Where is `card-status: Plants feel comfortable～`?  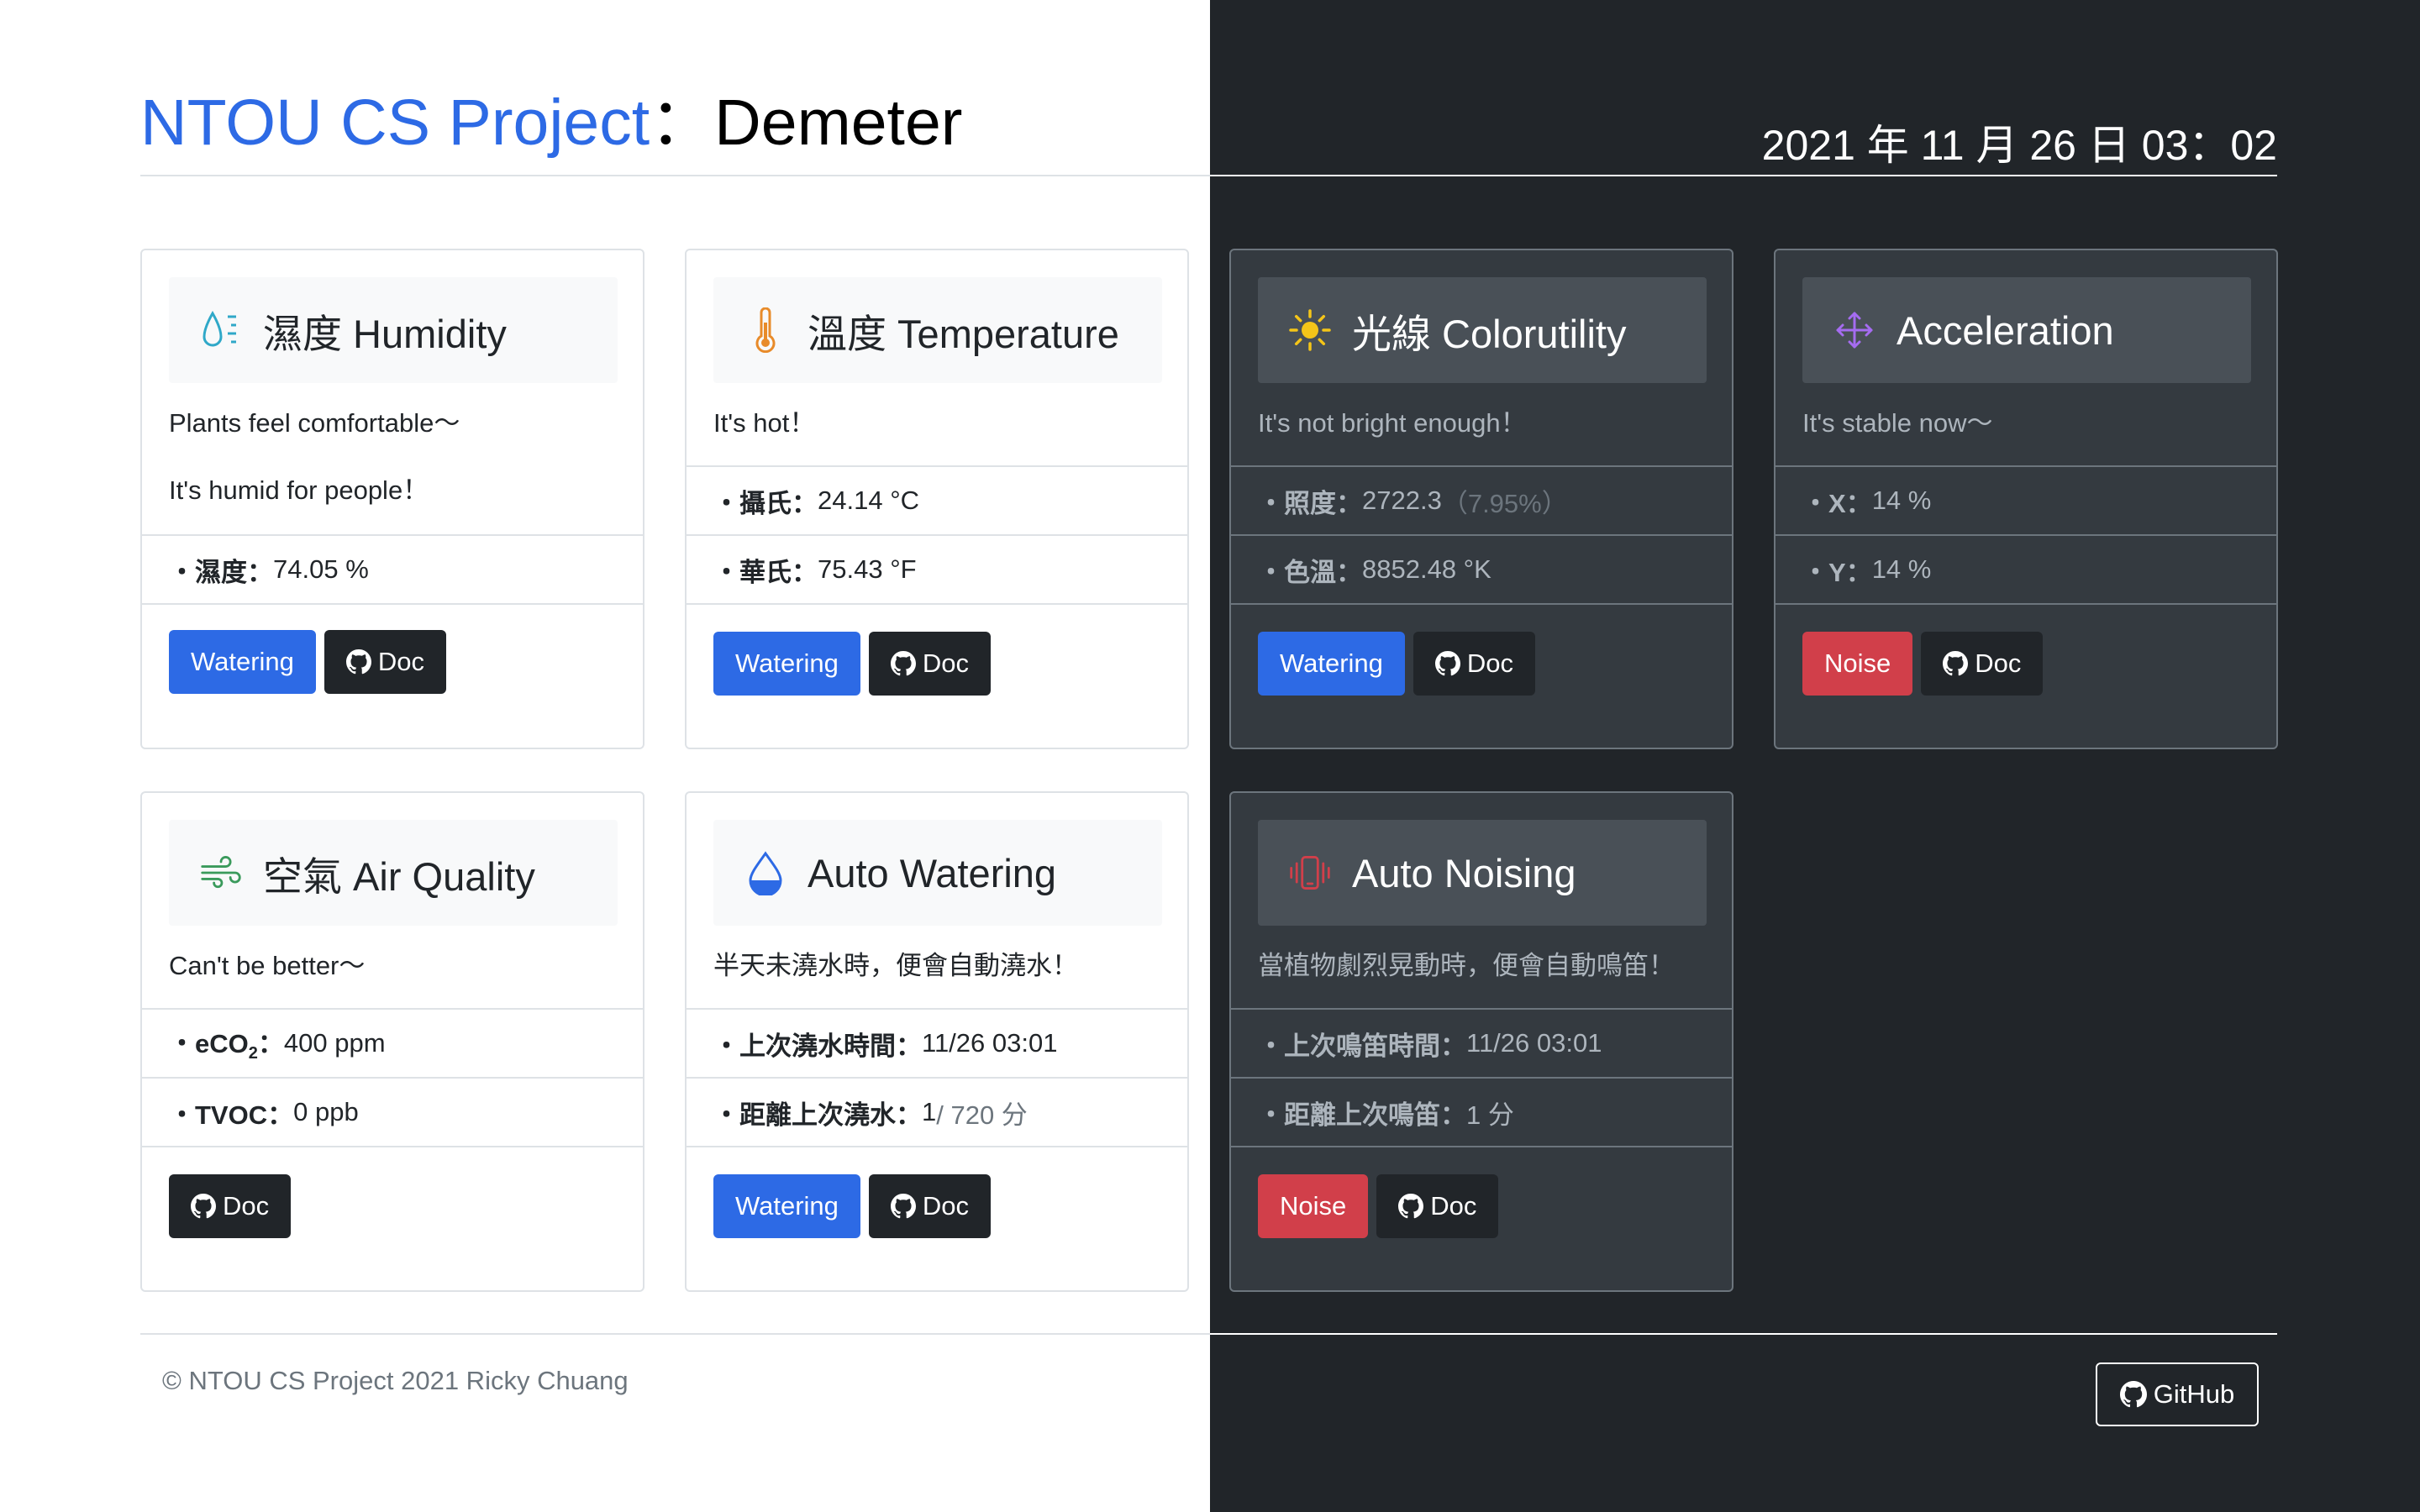 card-status: Plants feel comfortable～ is located at coordinates (314, 423).